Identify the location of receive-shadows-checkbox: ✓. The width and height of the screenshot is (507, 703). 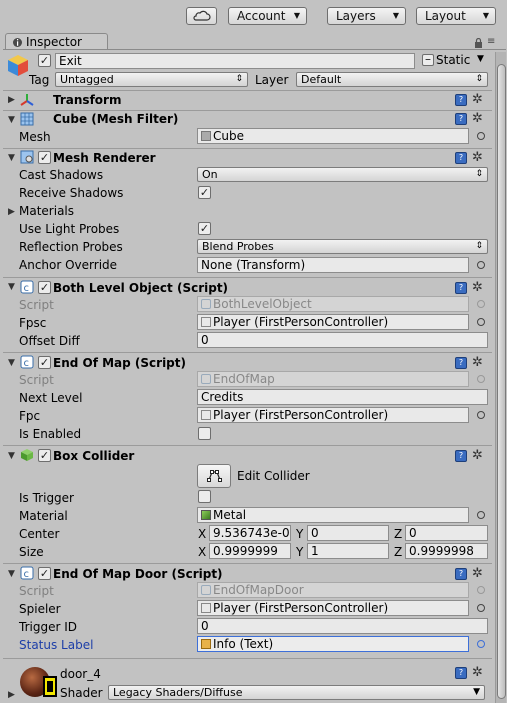
(204, 192).